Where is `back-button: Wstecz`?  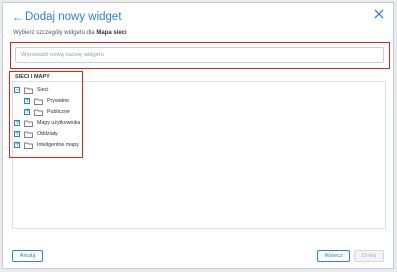
back-button: Wstecz is located at coordinates (333, 256).